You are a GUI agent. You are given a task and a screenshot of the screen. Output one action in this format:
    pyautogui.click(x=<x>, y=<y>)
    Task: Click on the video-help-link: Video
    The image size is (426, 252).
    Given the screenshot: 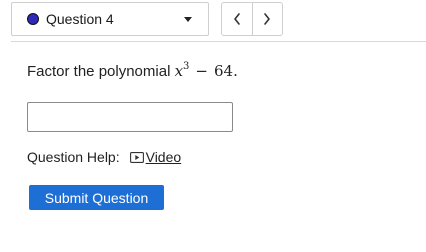 What is the action you would take?
    pyautogui.click(x=155, y=157)
    